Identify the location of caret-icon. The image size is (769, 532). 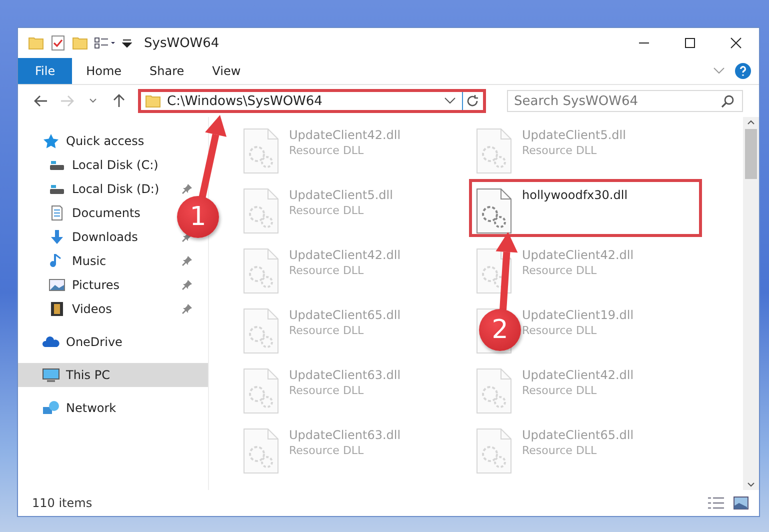
(93, 101).